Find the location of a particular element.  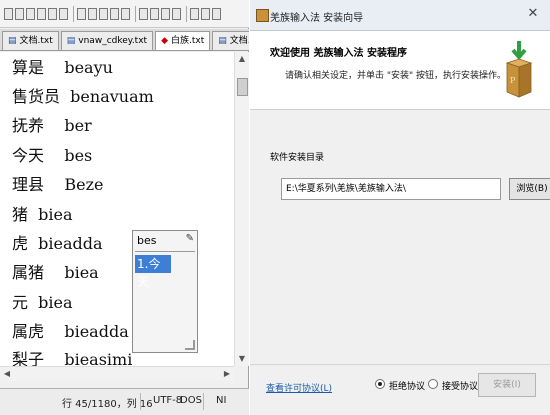

tab-doc-2: ▤ 文档.txt is located at coordinates (230, 40).